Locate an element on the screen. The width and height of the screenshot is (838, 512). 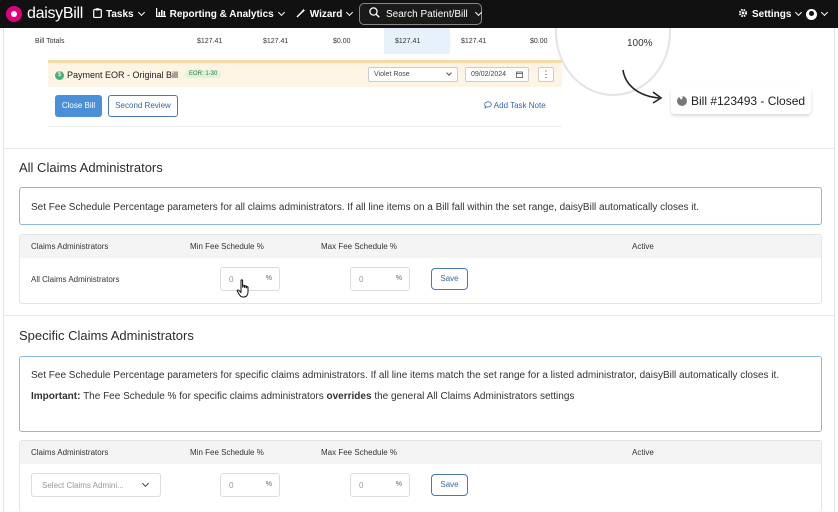
user-icon is located at coordinates (811, 14).